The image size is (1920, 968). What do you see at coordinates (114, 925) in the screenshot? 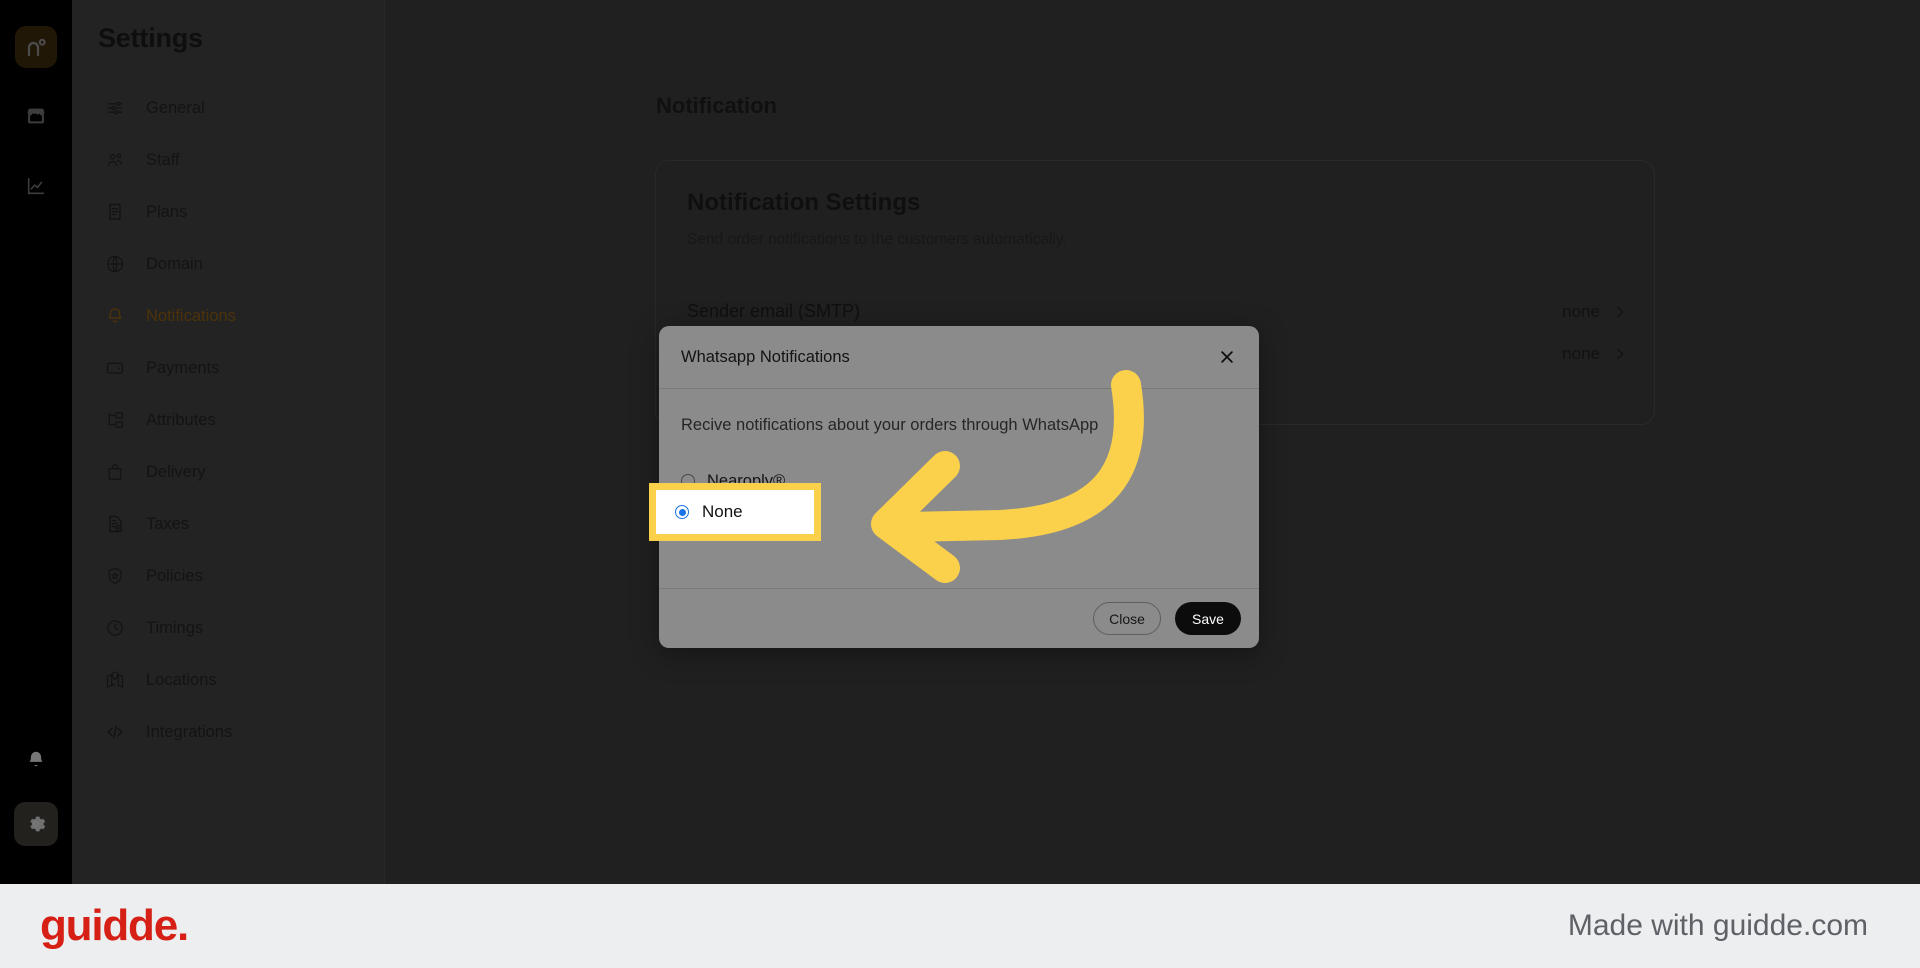
I see `guidde-logo: guidde.` at bounding box center [114, 925].